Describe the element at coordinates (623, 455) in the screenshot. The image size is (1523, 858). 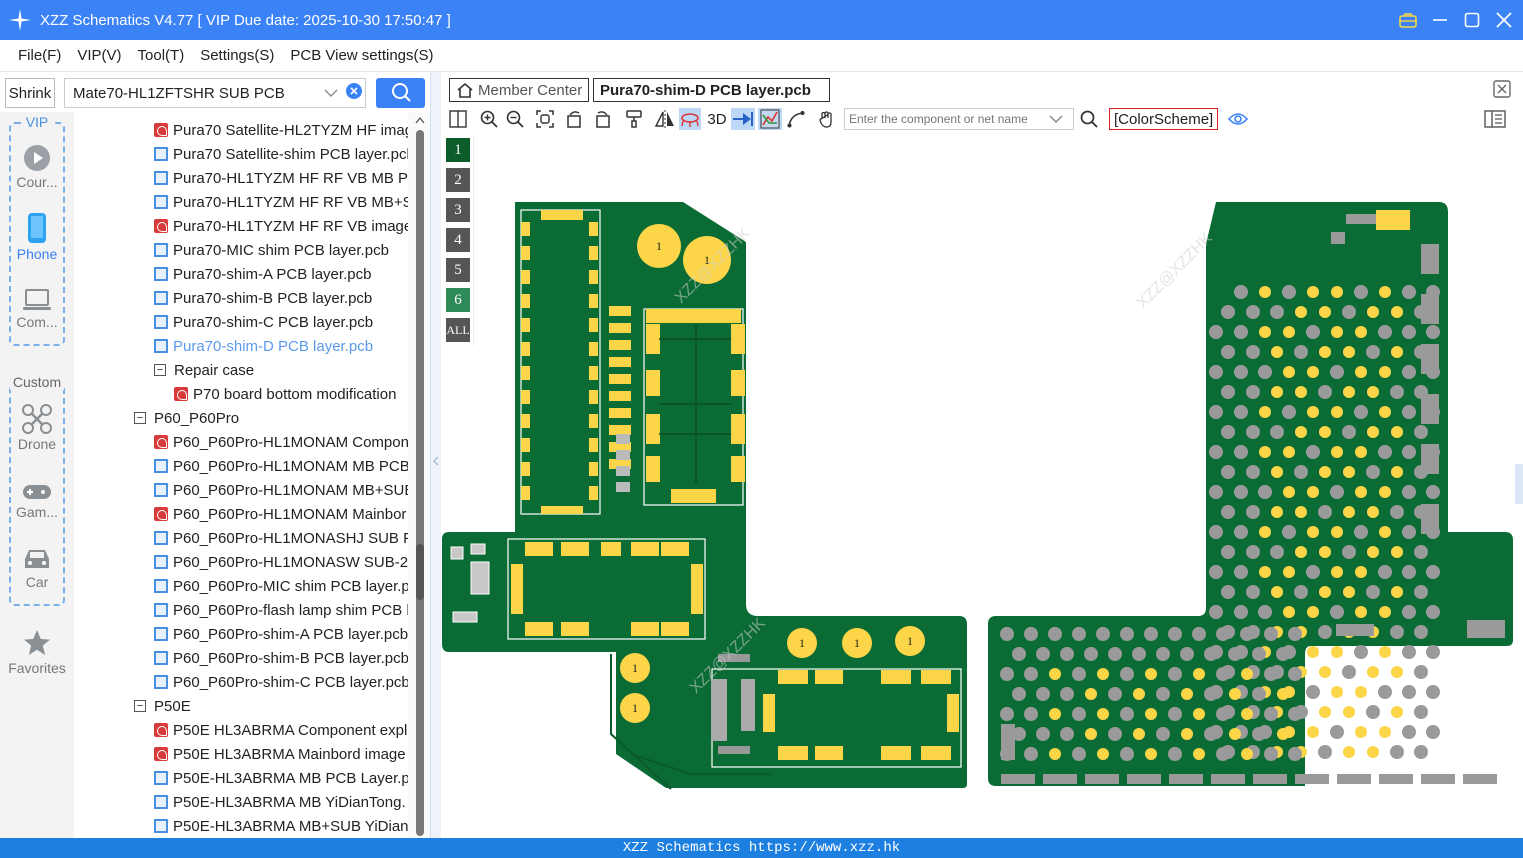
I see `smd-component` at that location.